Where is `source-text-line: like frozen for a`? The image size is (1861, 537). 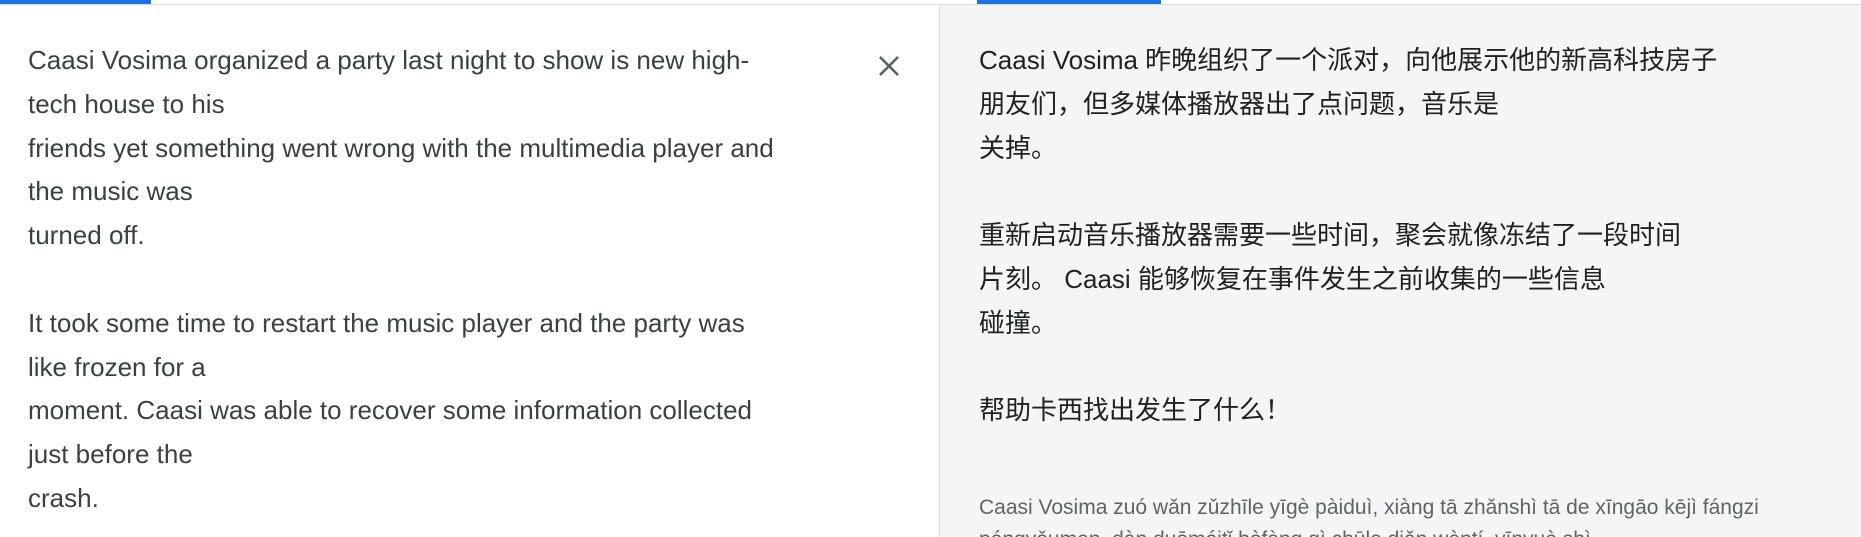
source-text-line: like frozen for a is located at coordinates (117, 366).